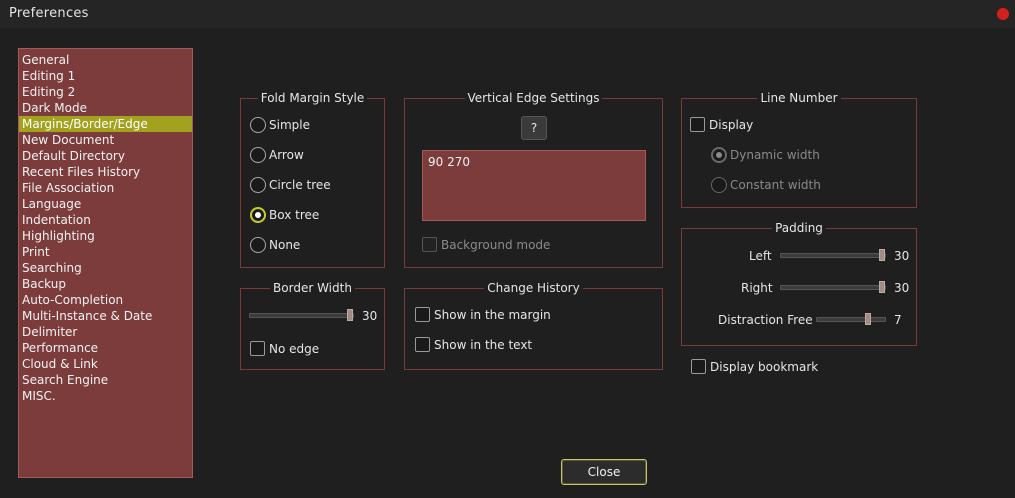 This screenshot has width=1015, height=498. Describe the element at coordinates (105, 220) in the screenshot. I see `category-item: Indentation` at that location.